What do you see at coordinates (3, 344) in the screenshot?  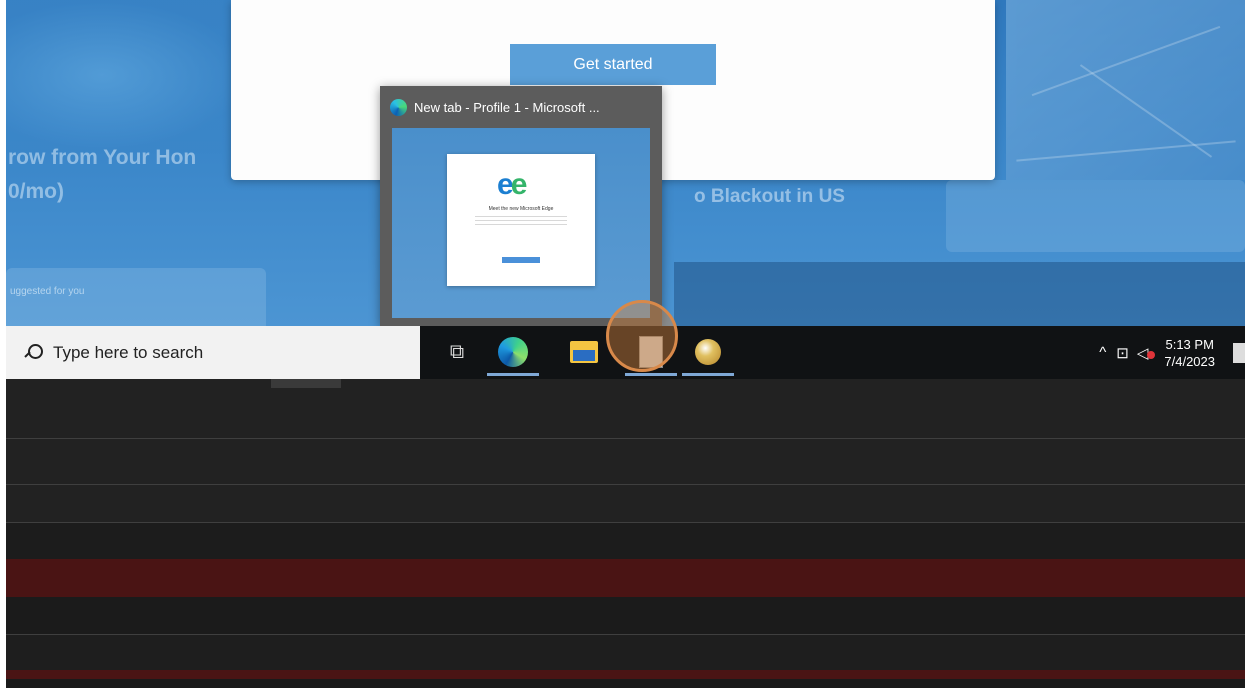 I see `left-edge` at bounding box center [3, 344].